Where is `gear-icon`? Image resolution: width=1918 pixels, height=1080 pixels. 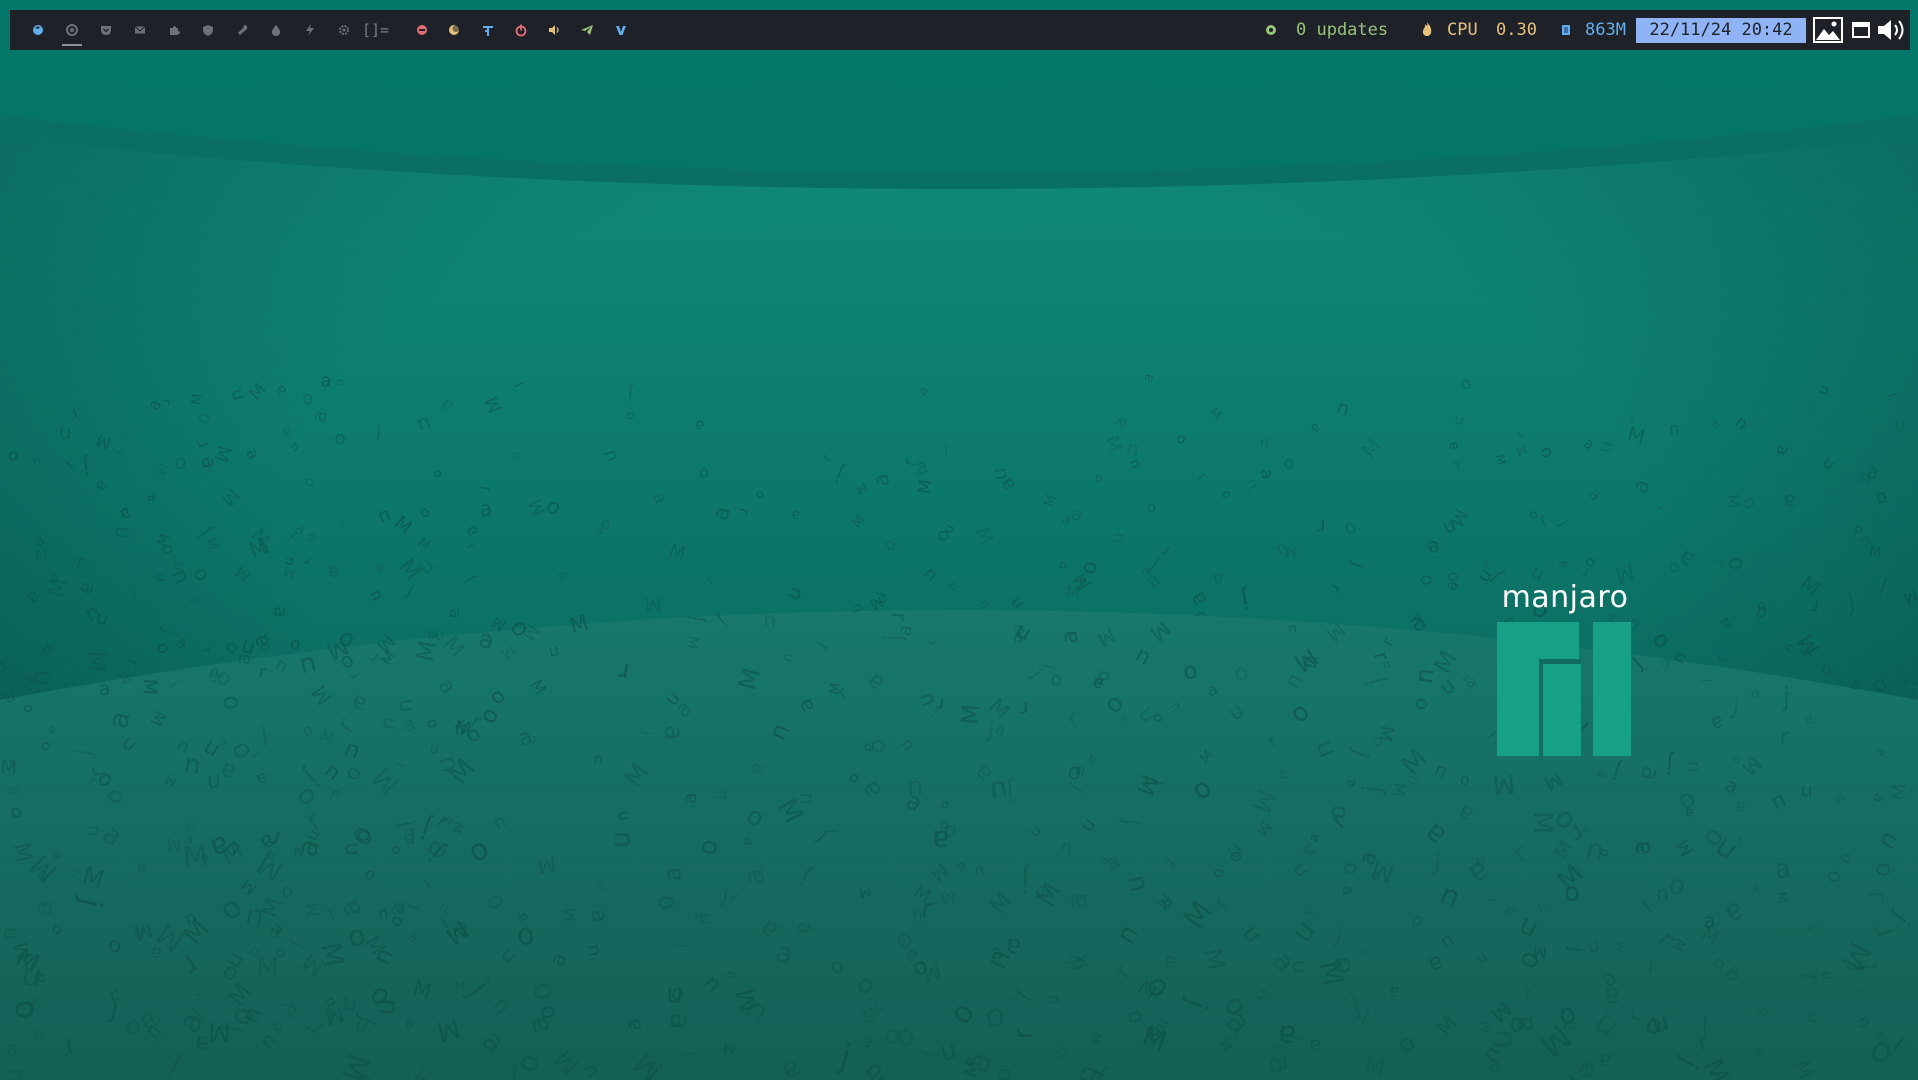
gear-icon is located at coordinates (344, 30).